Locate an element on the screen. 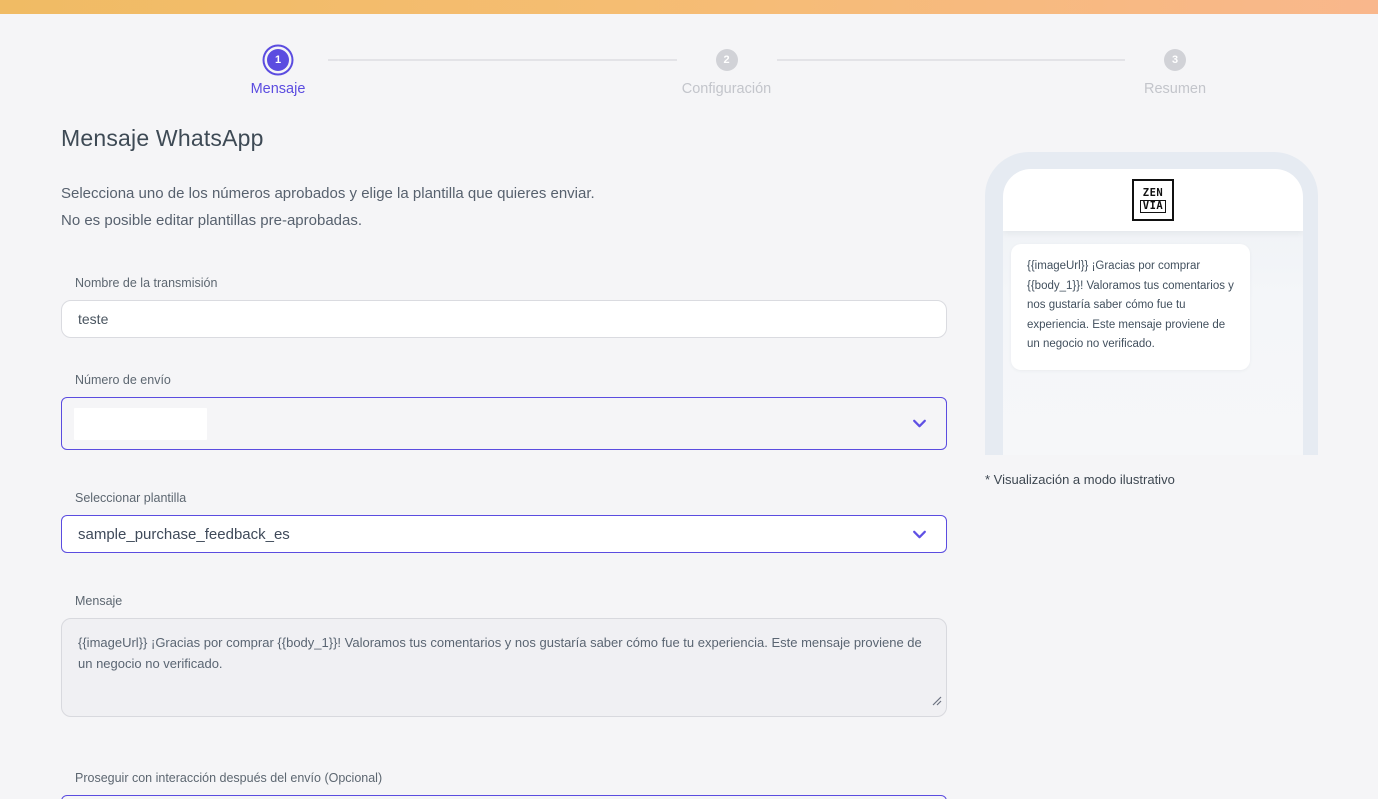 The image size is (1378, 799). step-2-circle: 2 is located at coordinates (726, 60).